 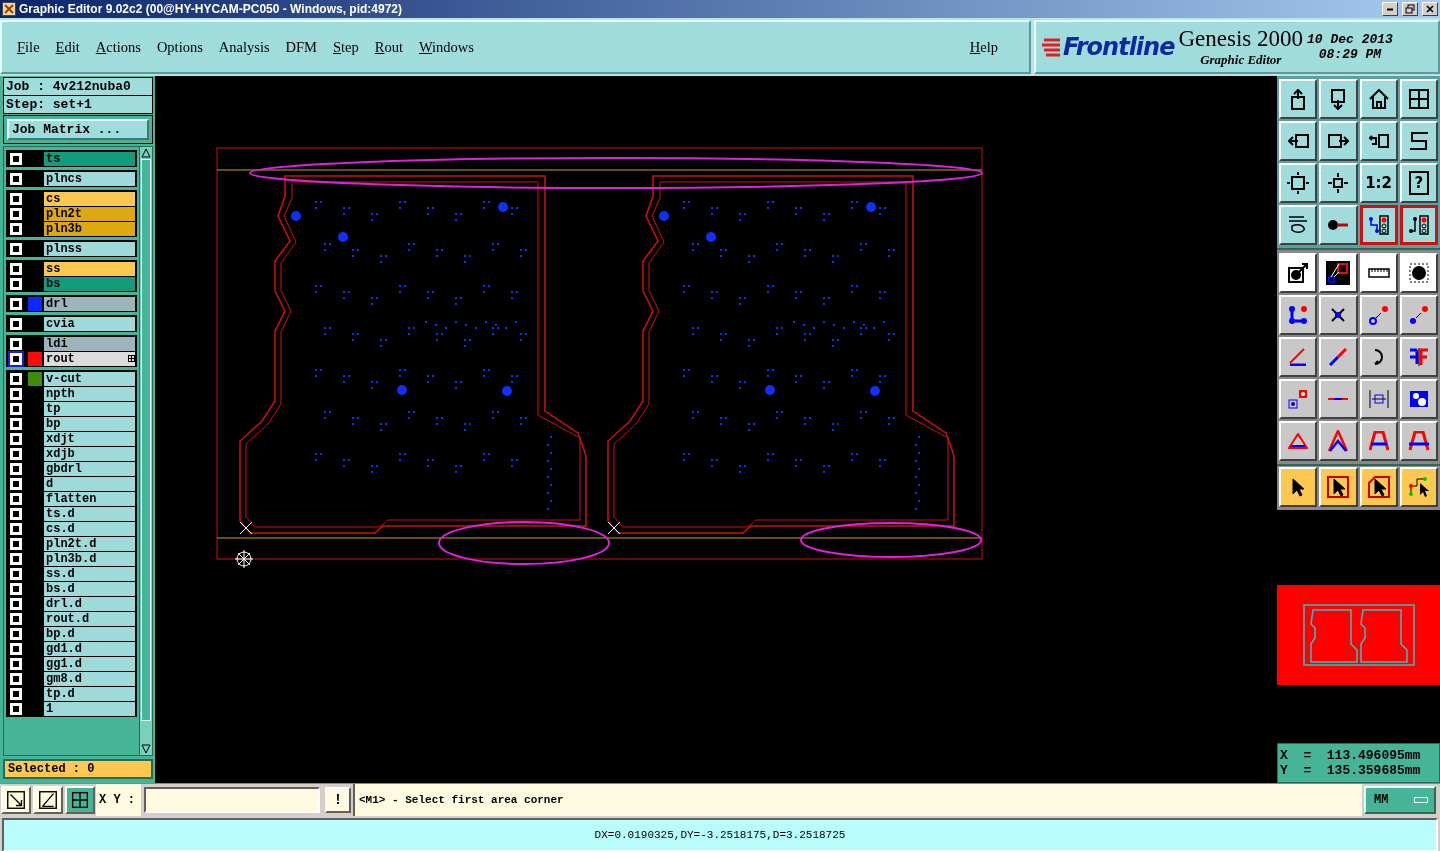 I want to click on layer-name: cs, so click(x=89, y=198).